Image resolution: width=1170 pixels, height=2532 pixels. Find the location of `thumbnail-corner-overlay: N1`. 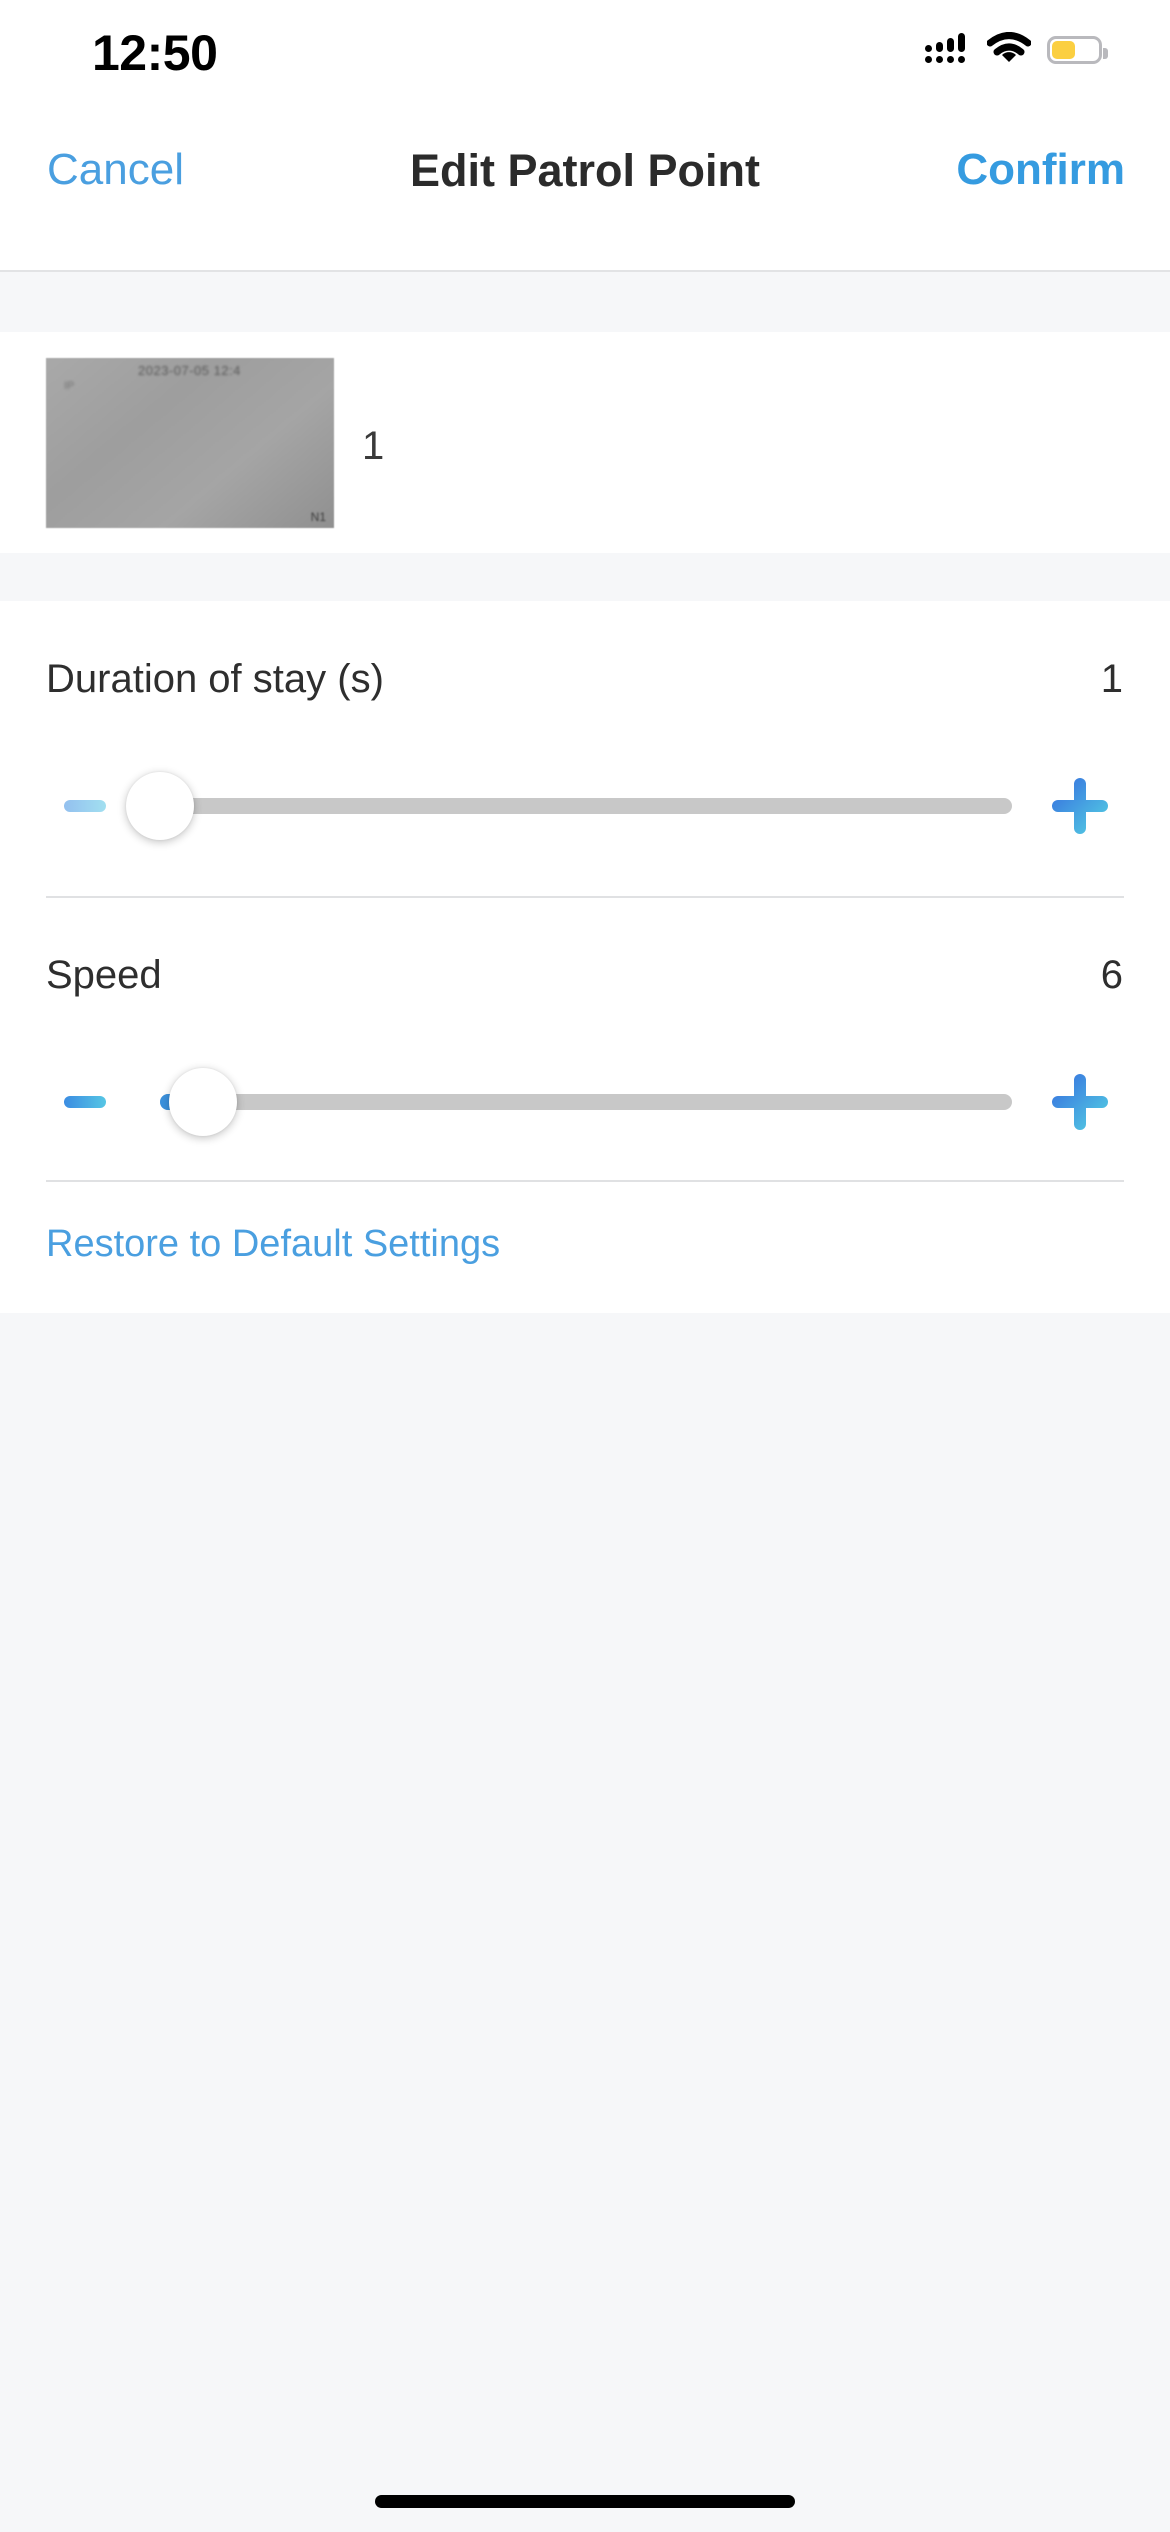

thumbnail-corner-overlay: N1 is located at coordinates (318, 517).